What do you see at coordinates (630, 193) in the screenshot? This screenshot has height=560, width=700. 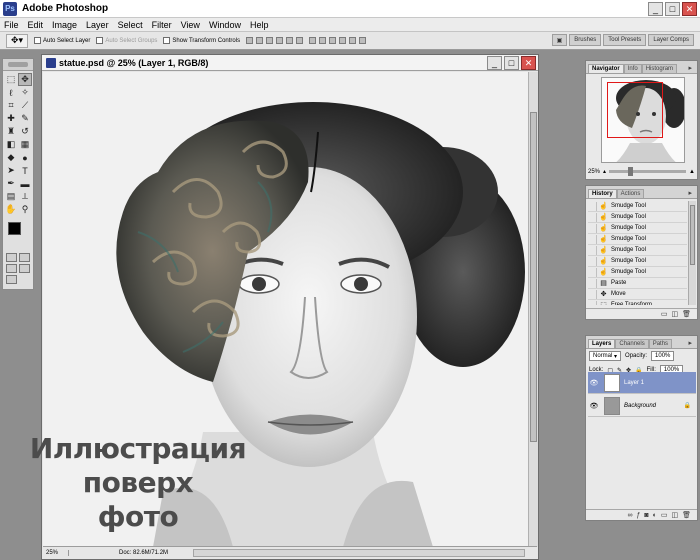 I see `tab-actions: Actions` at bounding box center [630, 193].